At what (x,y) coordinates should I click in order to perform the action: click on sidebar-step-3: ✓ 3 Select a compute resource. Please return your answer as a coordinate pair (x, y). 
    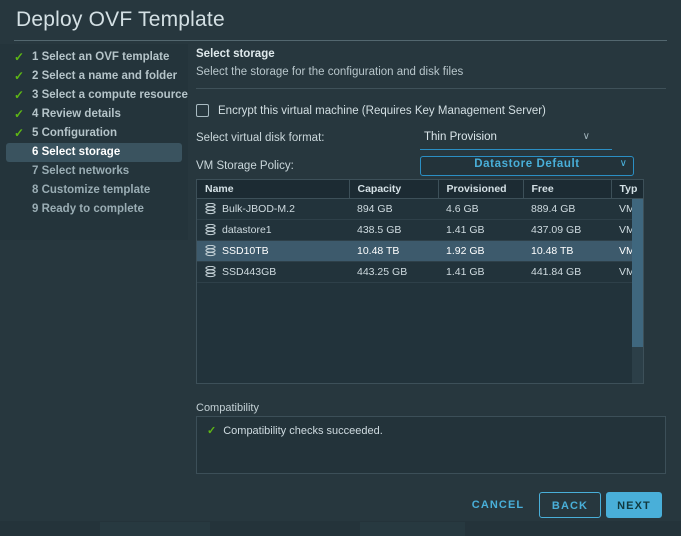
    Looking at the image, I should click on (97, 95).